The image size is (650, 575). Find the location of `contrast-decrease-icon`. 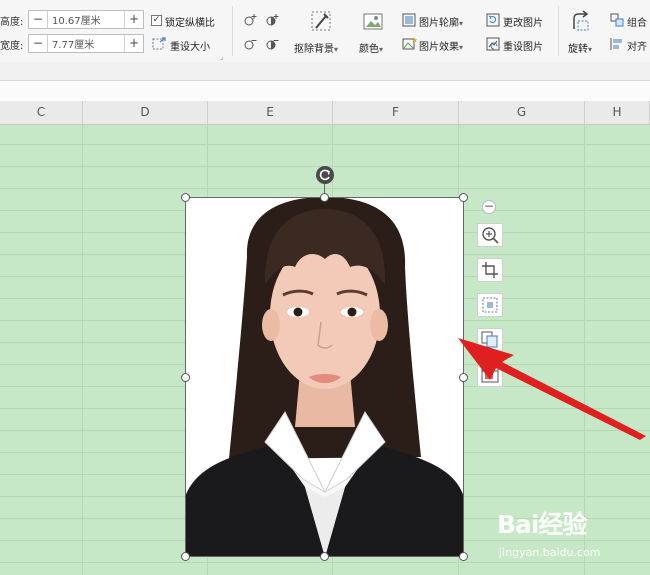

contrast-decrease-icon is located at coordinates (272, 44).